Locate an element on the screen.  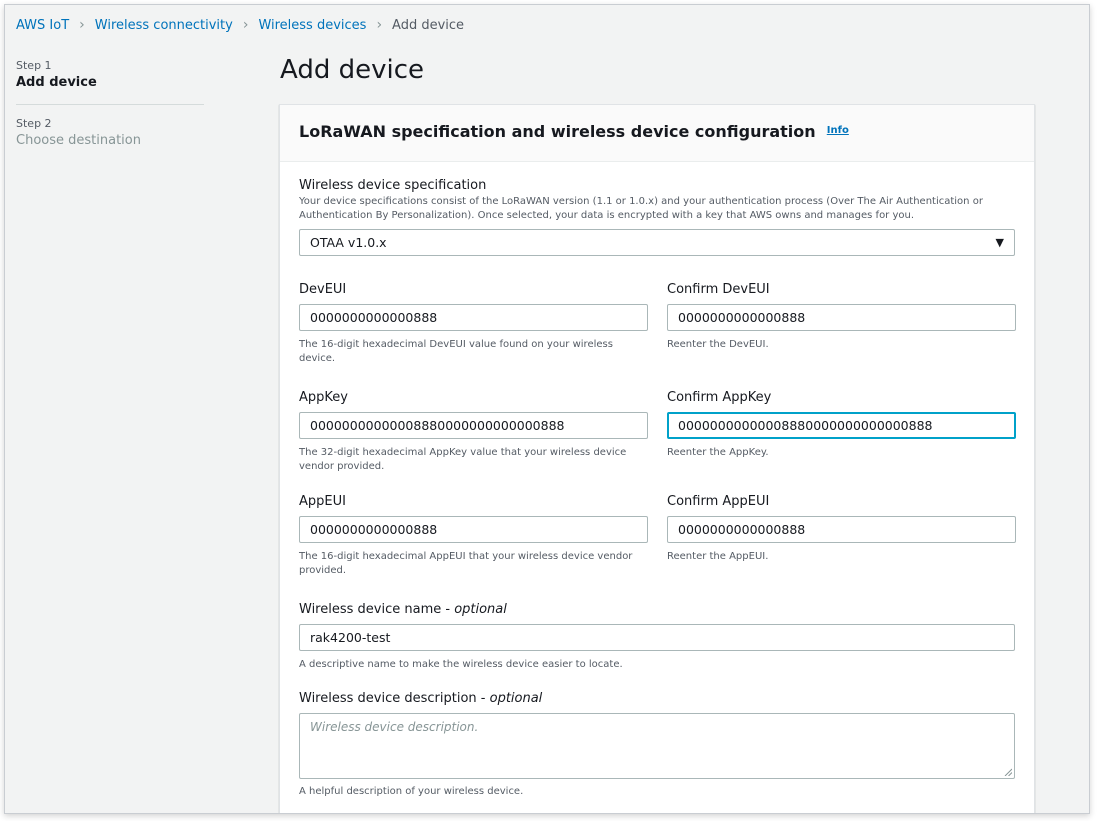
name-label-text: Wireless device name - is located at coordinates (377, 609).